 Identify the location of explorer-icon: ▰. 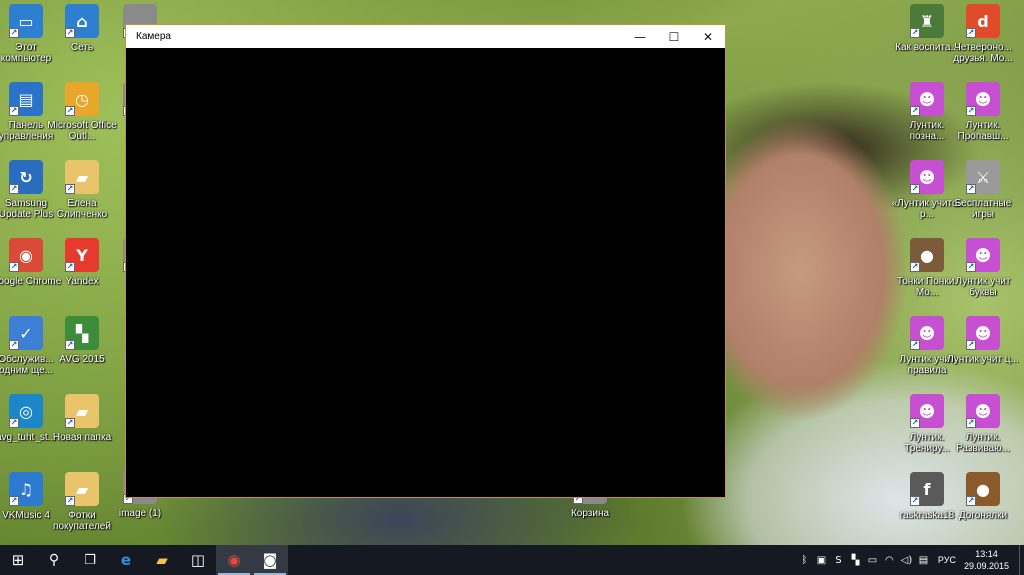
(162, 560).